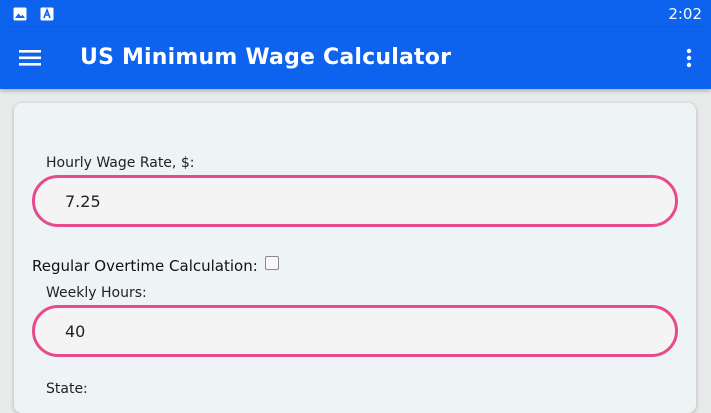 The image size is (711, 413). Describe the element at coordinates (355, 14) in the screenshot. I see `status-bar: 2:02` at that location.